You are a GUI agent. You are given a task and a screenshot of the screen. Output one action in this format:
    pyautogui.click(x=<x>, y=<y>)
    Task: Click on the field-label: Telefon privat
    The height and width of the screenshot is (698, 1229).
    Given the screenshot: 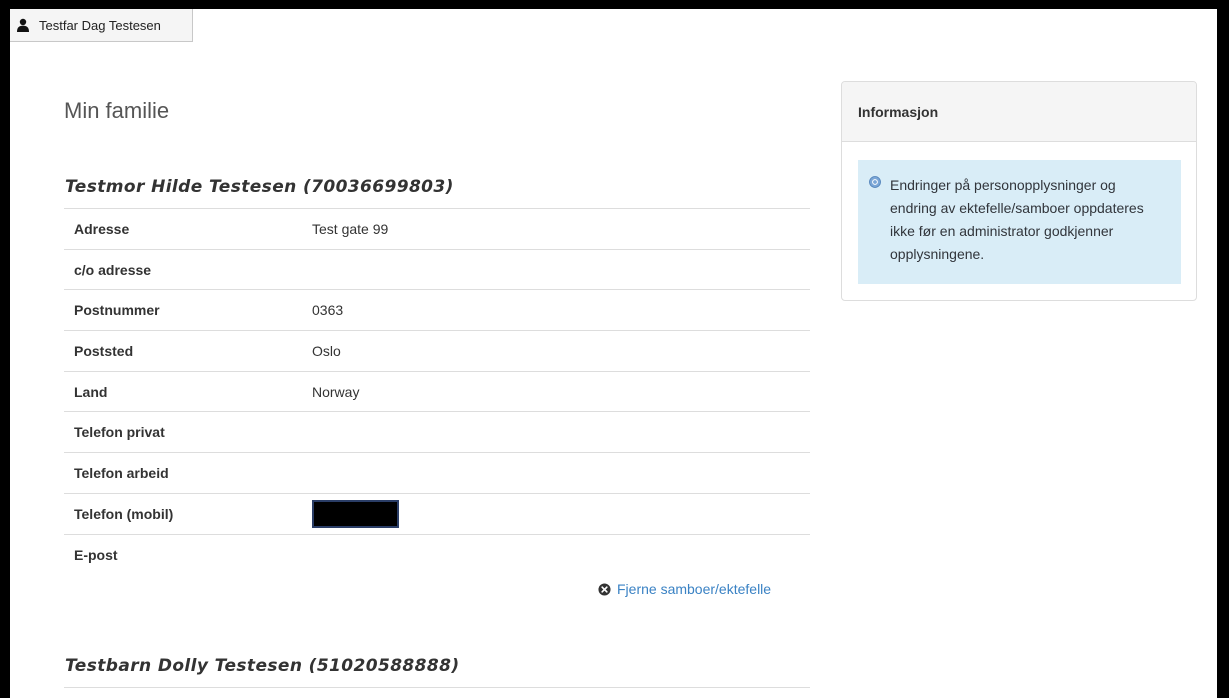 What is the action you would take?
    pyautogui.click(x=183, y=432)
    